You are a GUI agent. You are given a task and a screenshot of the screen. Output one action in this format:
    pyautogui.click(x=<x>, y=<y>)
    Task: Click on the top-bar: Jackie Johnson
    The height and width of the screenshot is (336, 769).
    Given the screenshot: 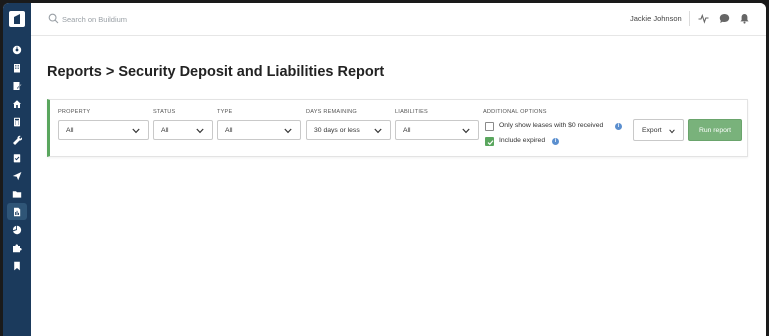 What is the action you would take?
    pyautogui.click(x=398, y=19)
    